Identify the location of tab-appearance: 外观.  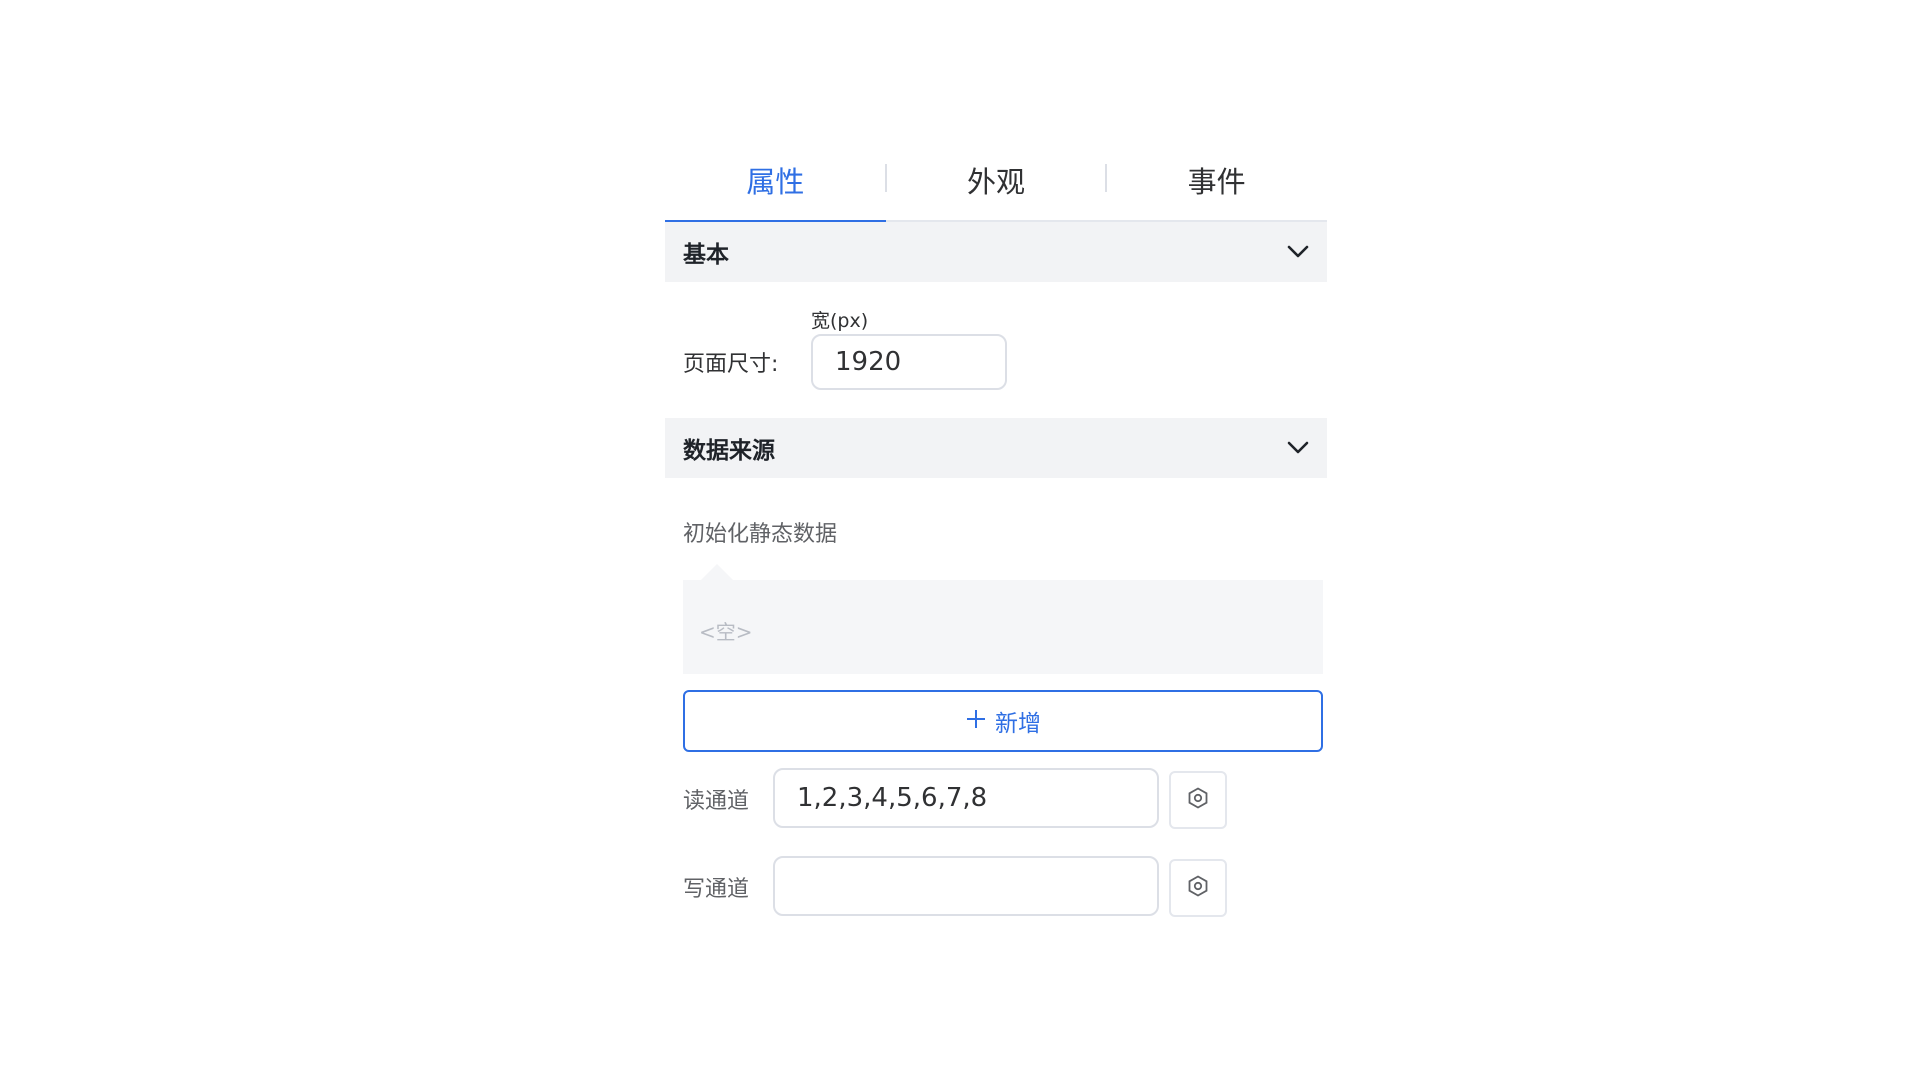
(996, 180).